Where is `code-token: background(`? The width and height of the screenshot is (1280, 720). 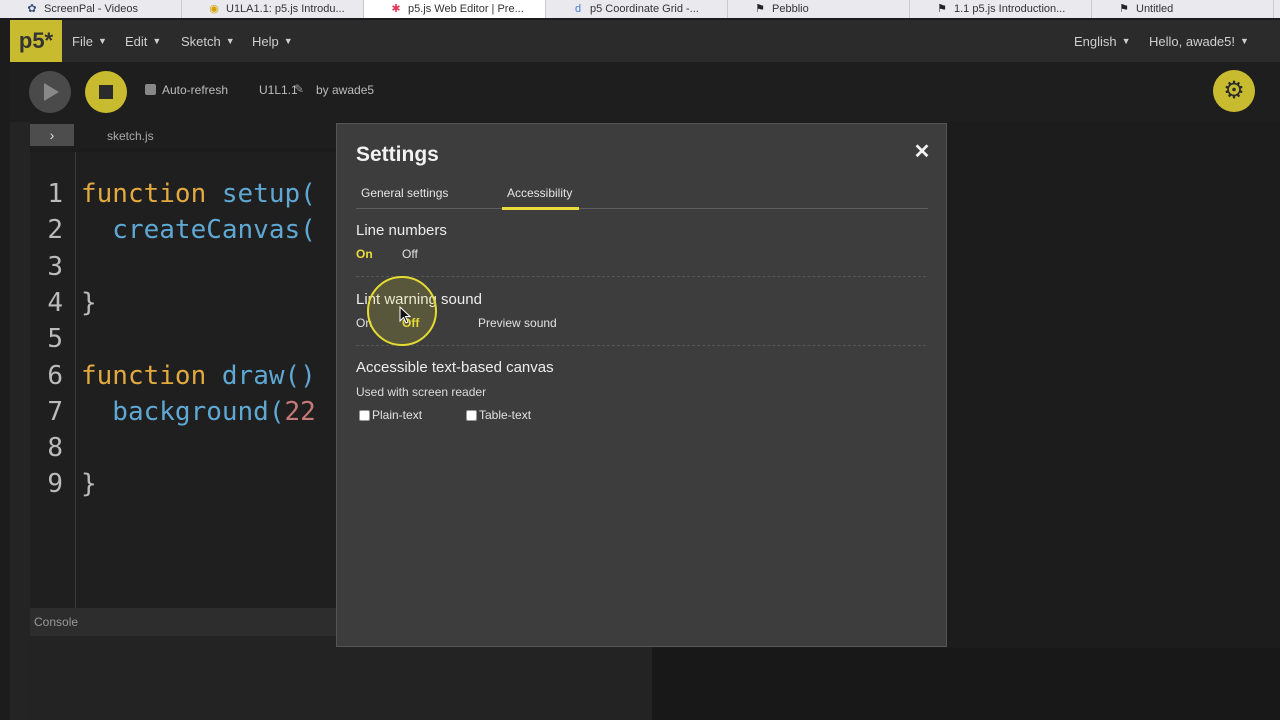 code-token: background( is located at coordinates (183, 411).